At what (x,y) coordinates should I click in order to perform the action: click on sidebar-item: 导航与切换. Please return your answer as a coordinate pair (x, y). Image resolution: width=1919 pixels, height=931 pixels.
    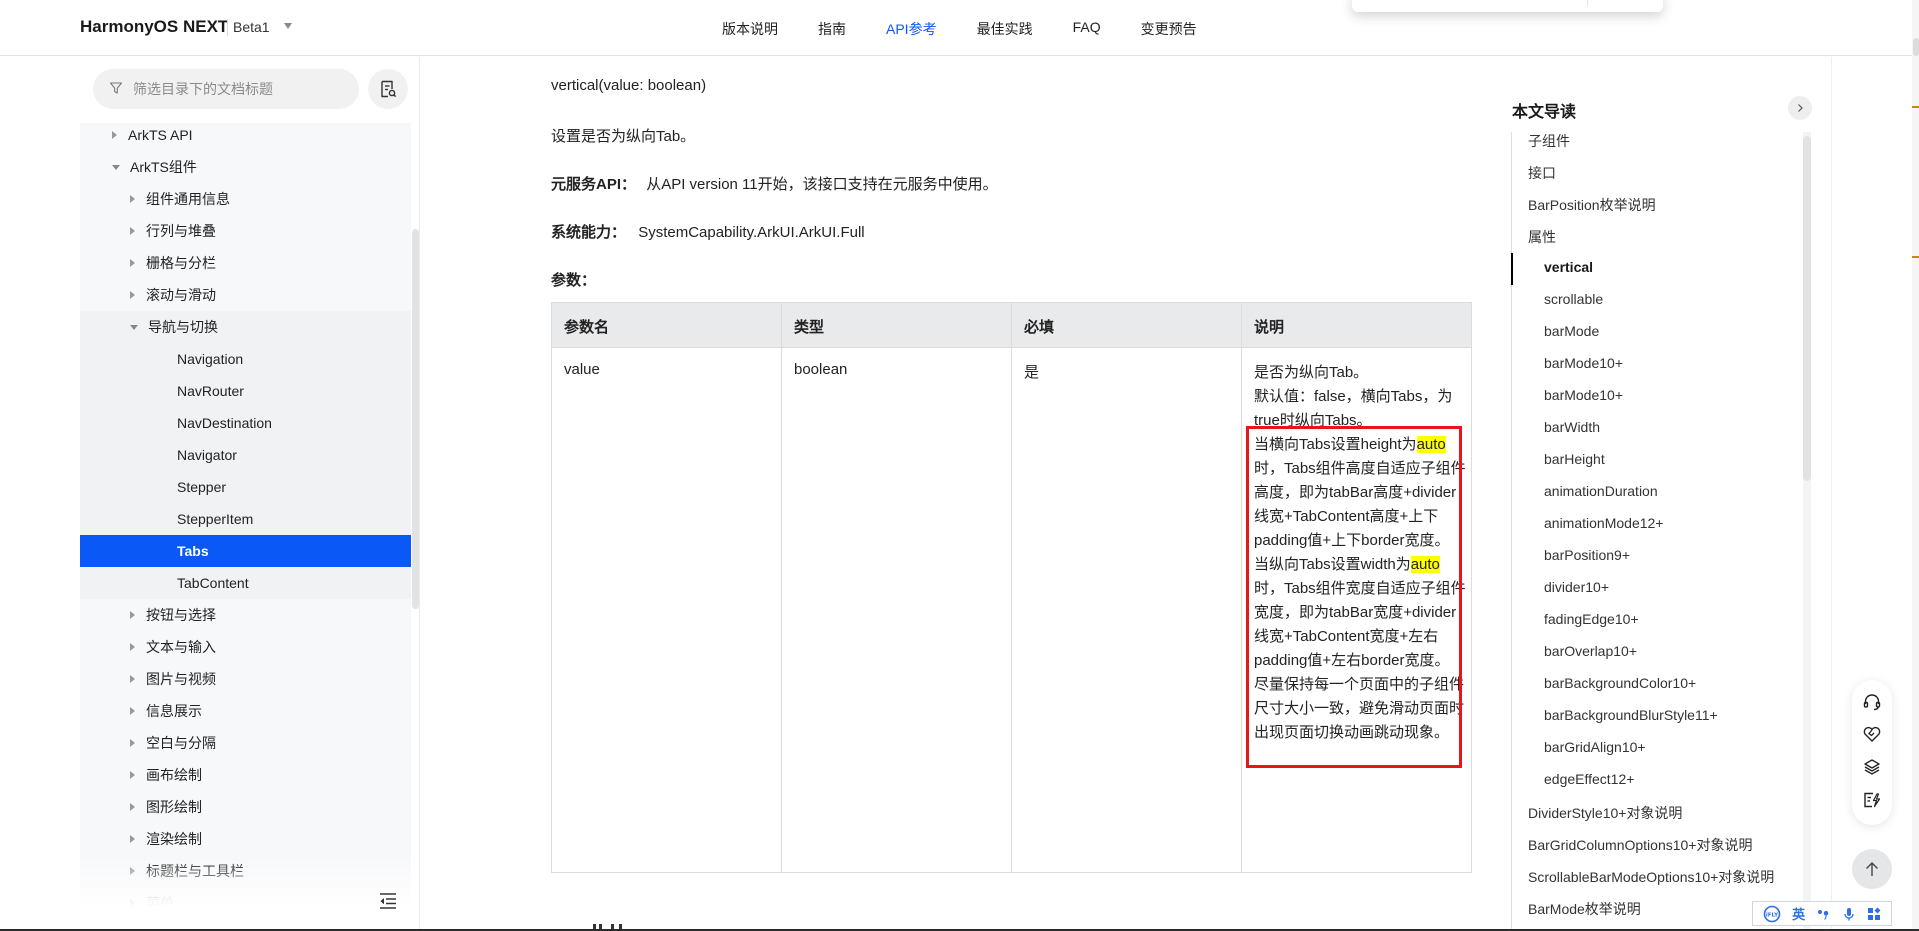
    Looking at the image, I should click on (245, 327).